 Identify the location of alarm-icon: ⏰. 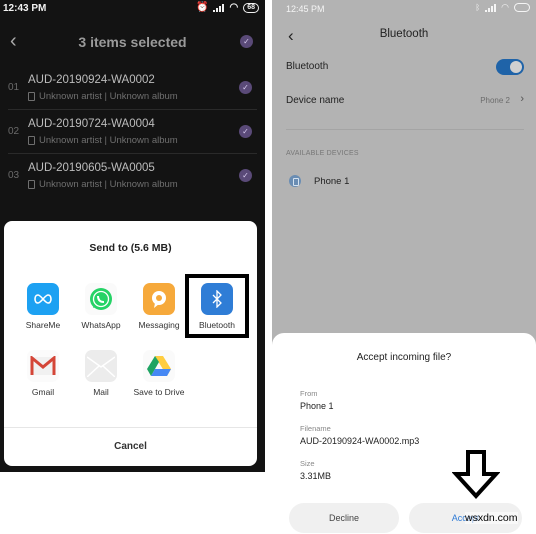
(202, 7).